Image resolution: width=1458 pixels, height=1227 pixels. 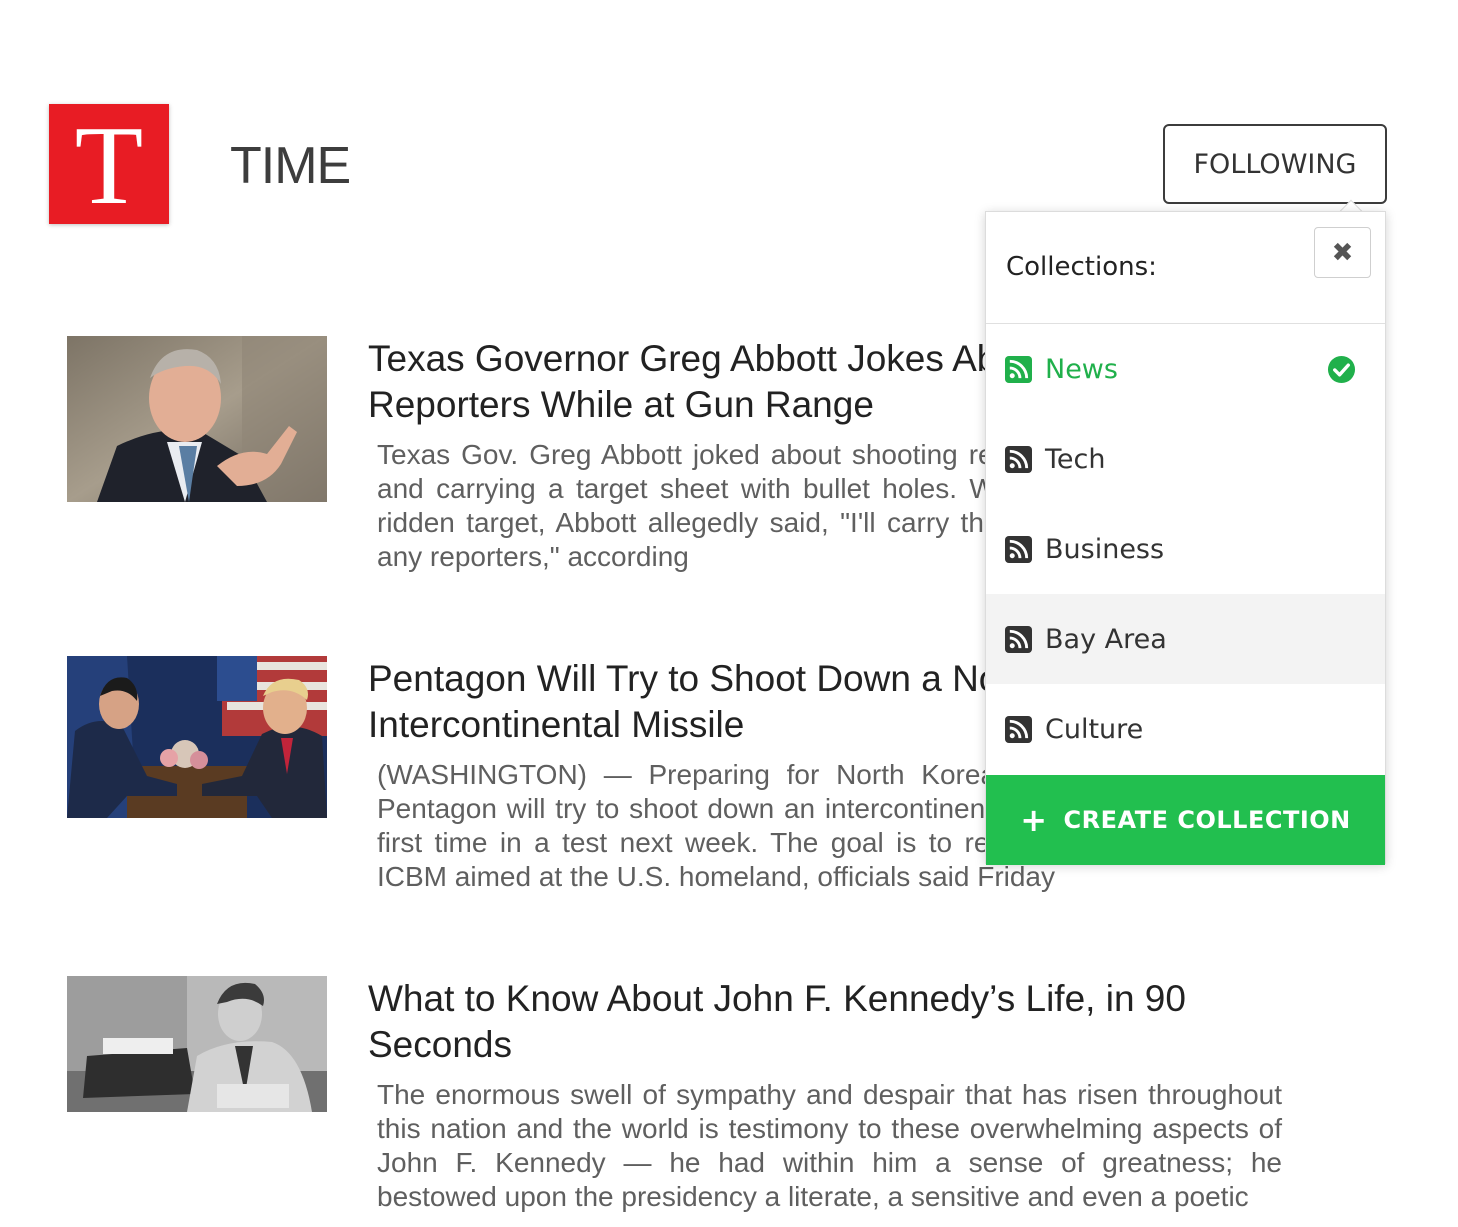 I want to click on publication-logo: T, so click(x=109, y=164).